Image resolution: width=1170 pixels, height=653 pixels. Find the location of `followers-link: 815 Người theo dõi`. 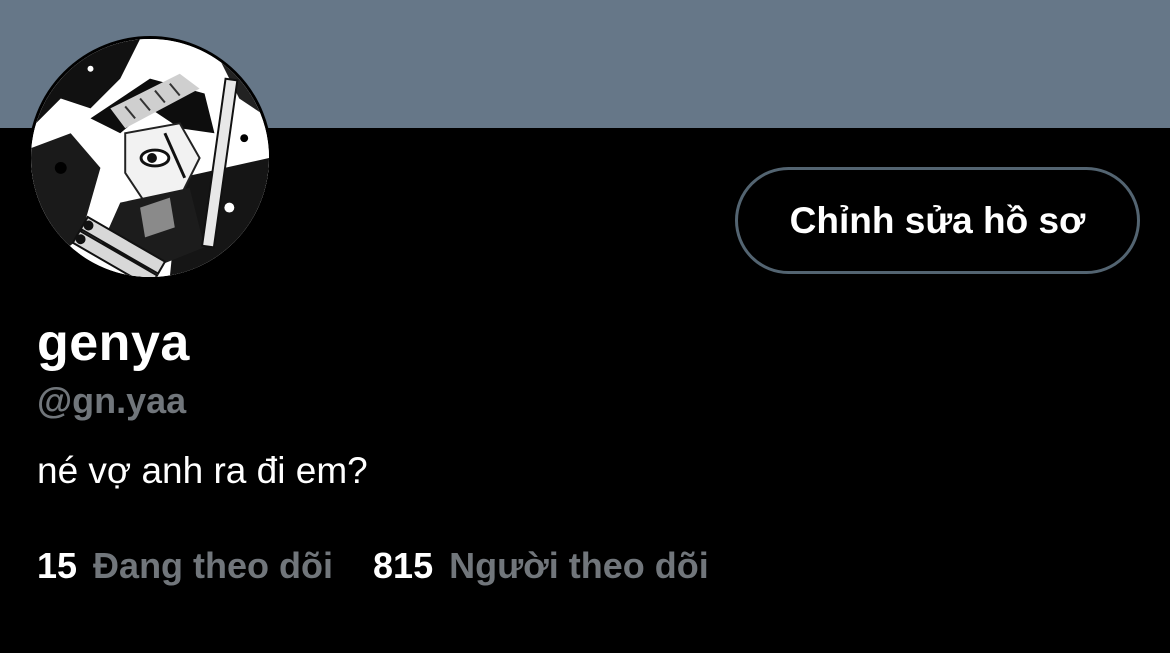

followers-link: 815 Người theo dõi is located at coordinates (541, 566).